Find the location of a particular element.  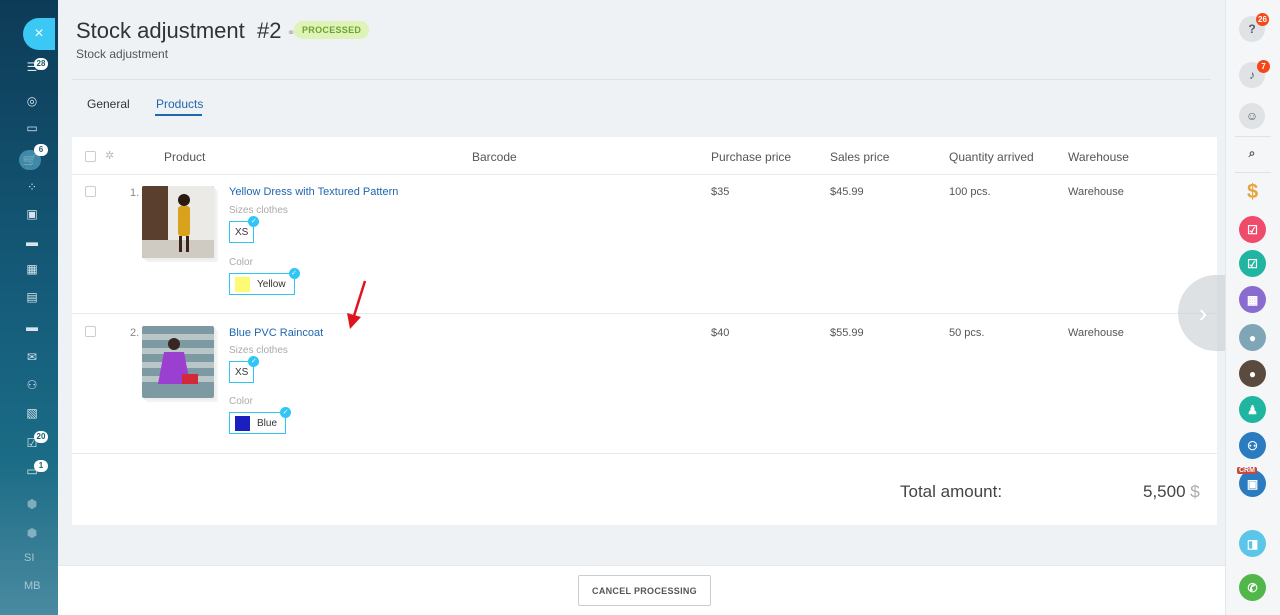

purchase-price: $40 is located at coordinates (720, 333).